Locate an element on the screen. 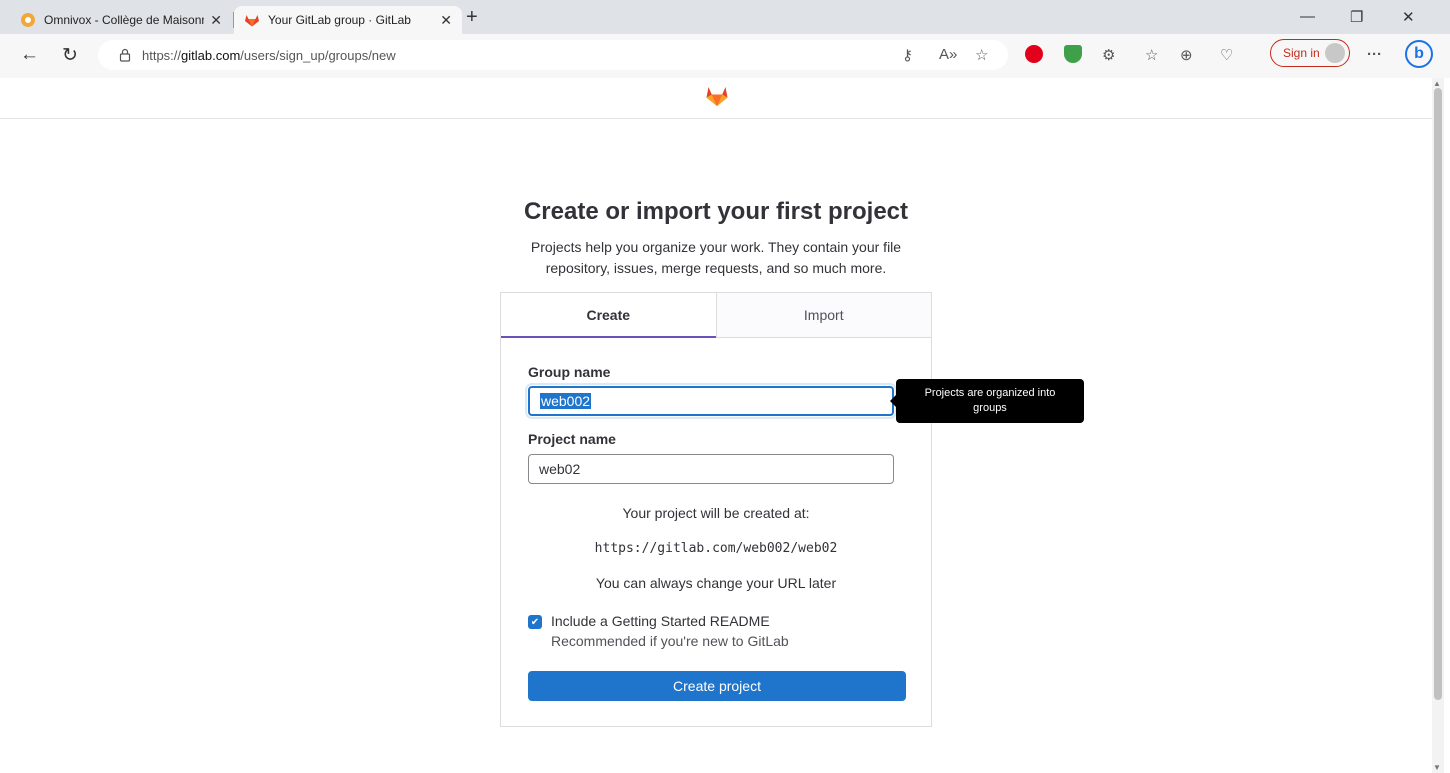 The height and width of the screenshot is (773, 1450). change-url-text: You can always change your URL later is located at coordinates (716, 583).